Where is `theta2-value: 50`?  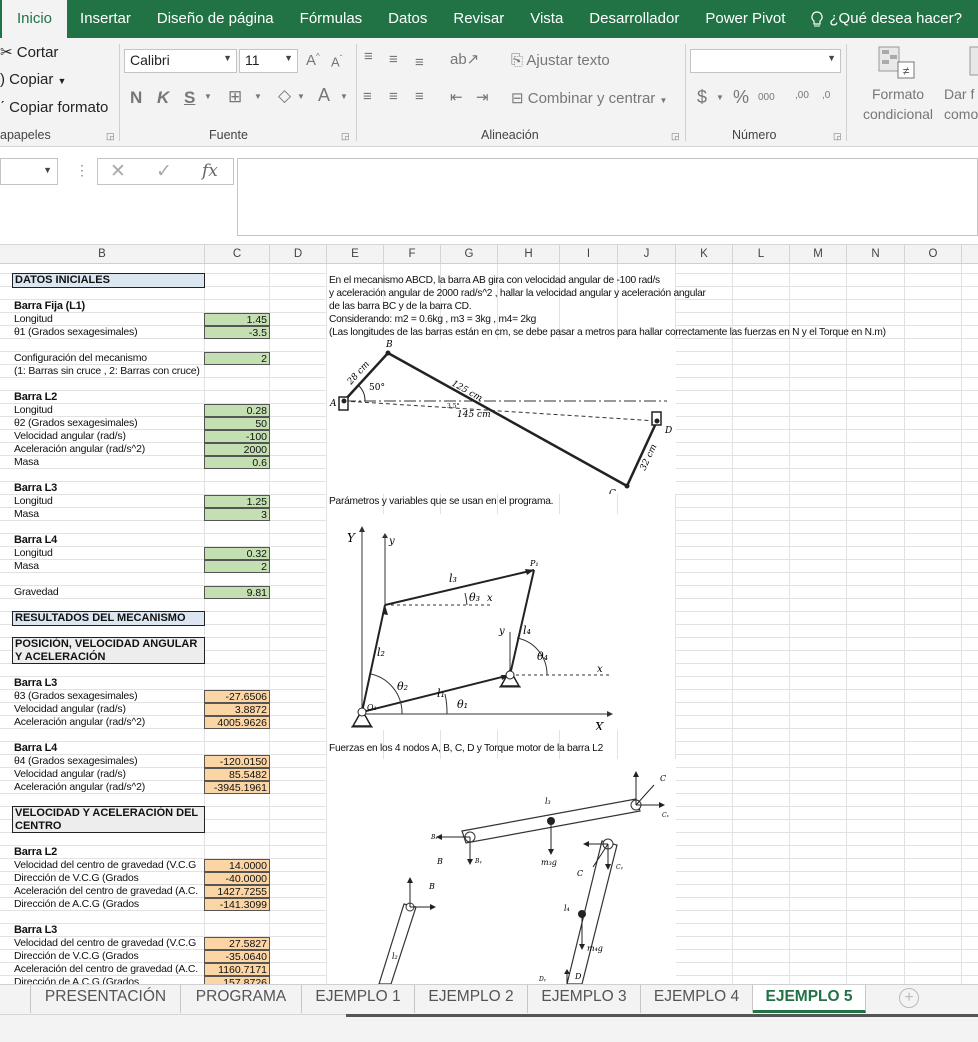 theta2-value: 50 is located at coordinates (237, 423).